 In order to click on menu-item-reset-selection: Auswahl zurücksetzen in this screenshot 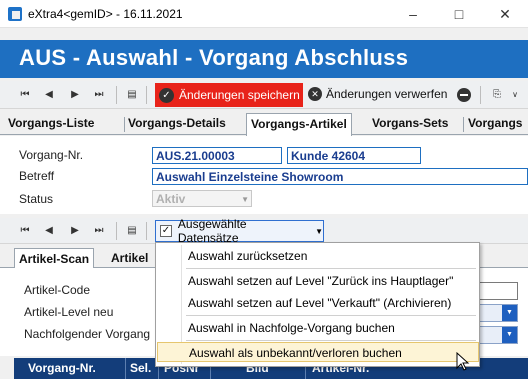, I will do `click(329, 256)`.